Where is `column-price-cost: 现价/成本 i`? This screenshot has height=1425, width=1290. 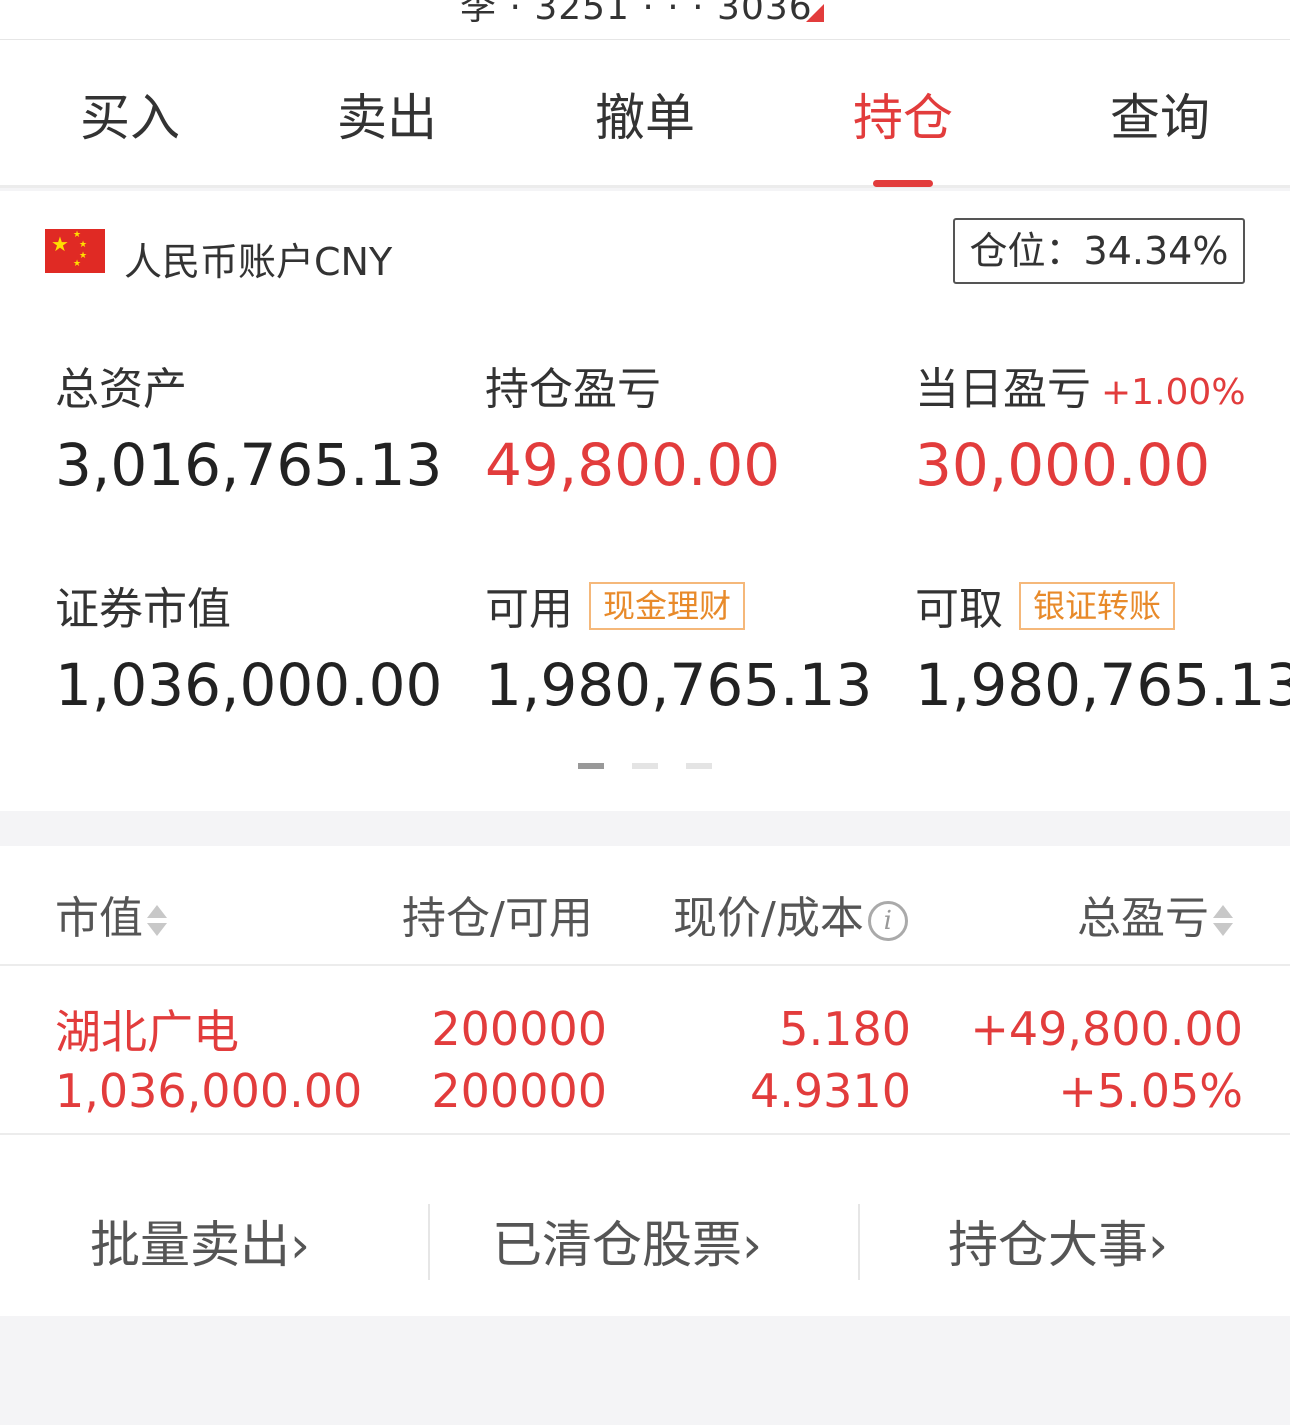 column-price-cost: 现价/成本 i is located at coordinates (790, 914).